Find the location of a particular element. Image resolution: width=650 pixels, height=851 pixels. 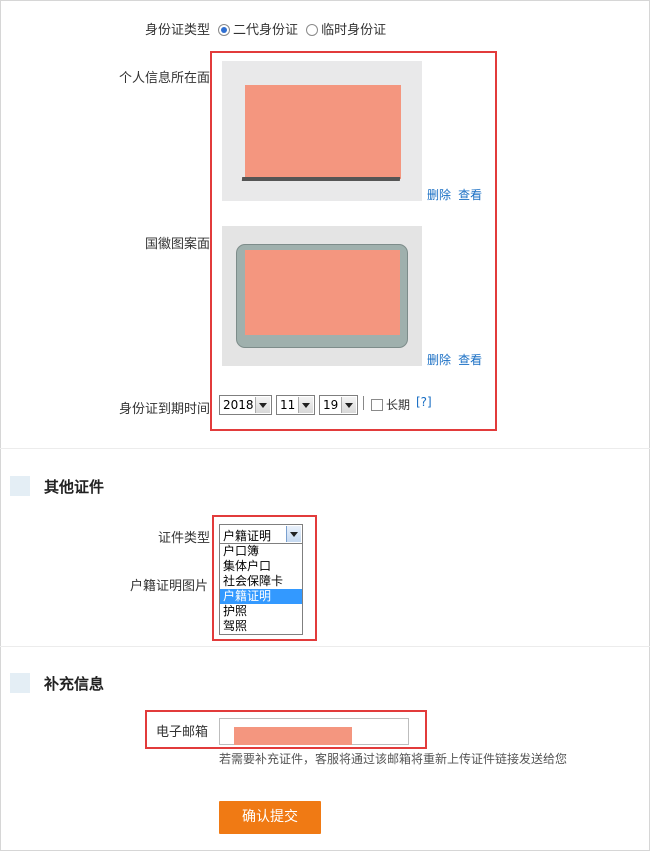

separator is located at coordinates (363, 403).